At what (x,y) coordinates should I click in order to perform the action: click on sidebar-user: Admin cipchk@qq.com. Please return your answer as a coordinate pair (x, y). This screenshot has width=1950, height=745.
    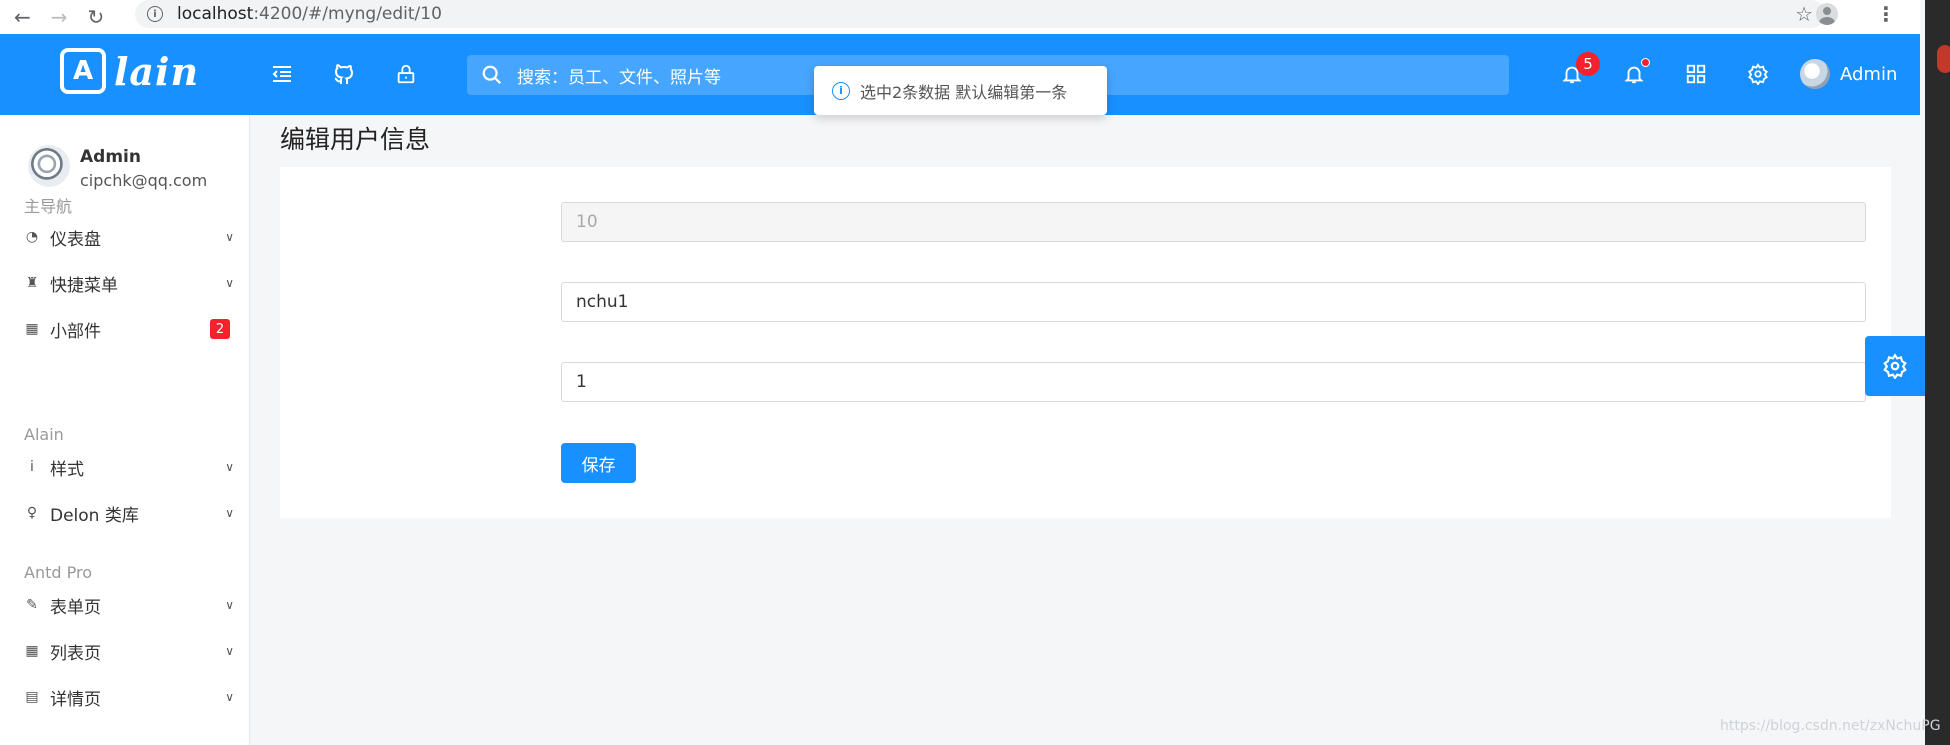
    Looking at the image, I should click on (117, 167).